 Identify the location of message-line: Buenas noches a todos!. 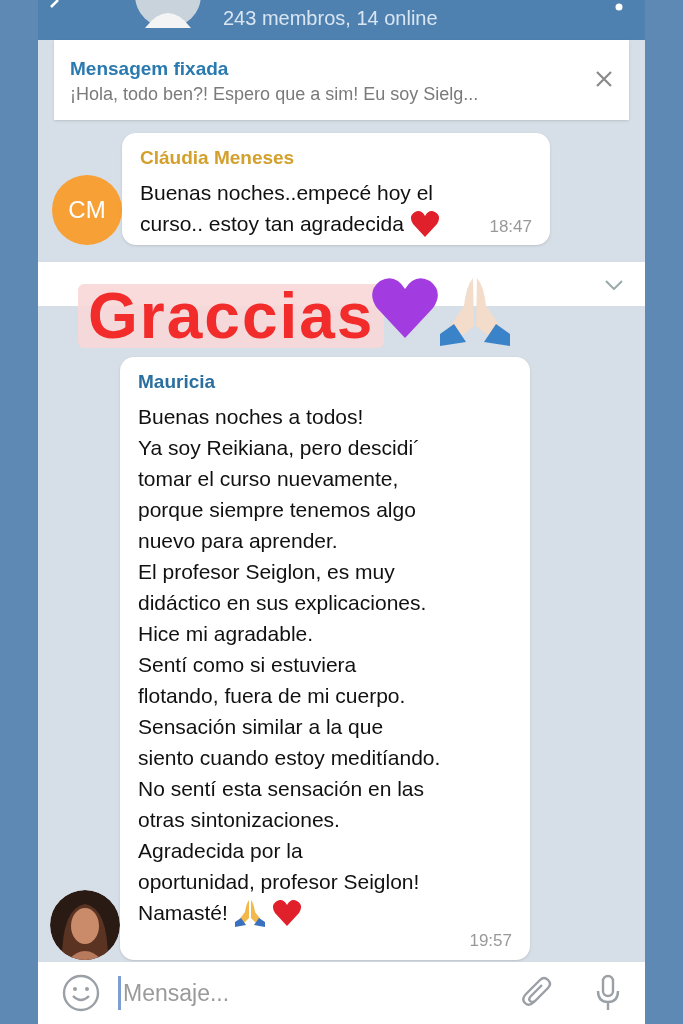
(251, 417).